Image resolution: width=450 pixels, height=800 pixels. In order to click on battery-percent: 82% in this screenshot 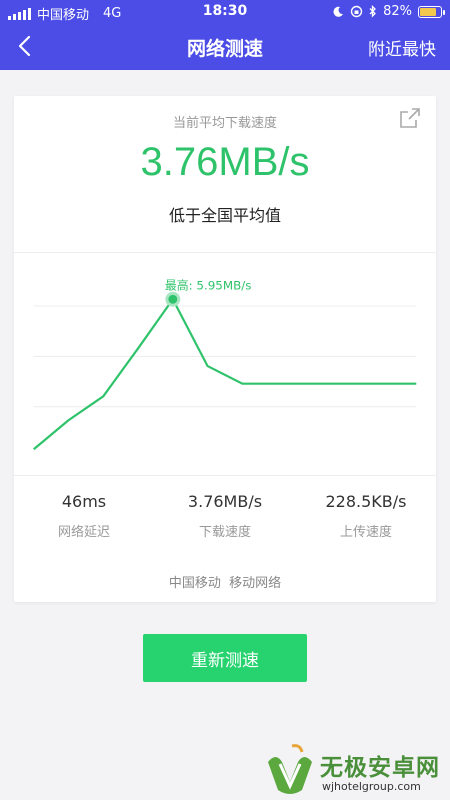, I will do `click(397, 11)`.